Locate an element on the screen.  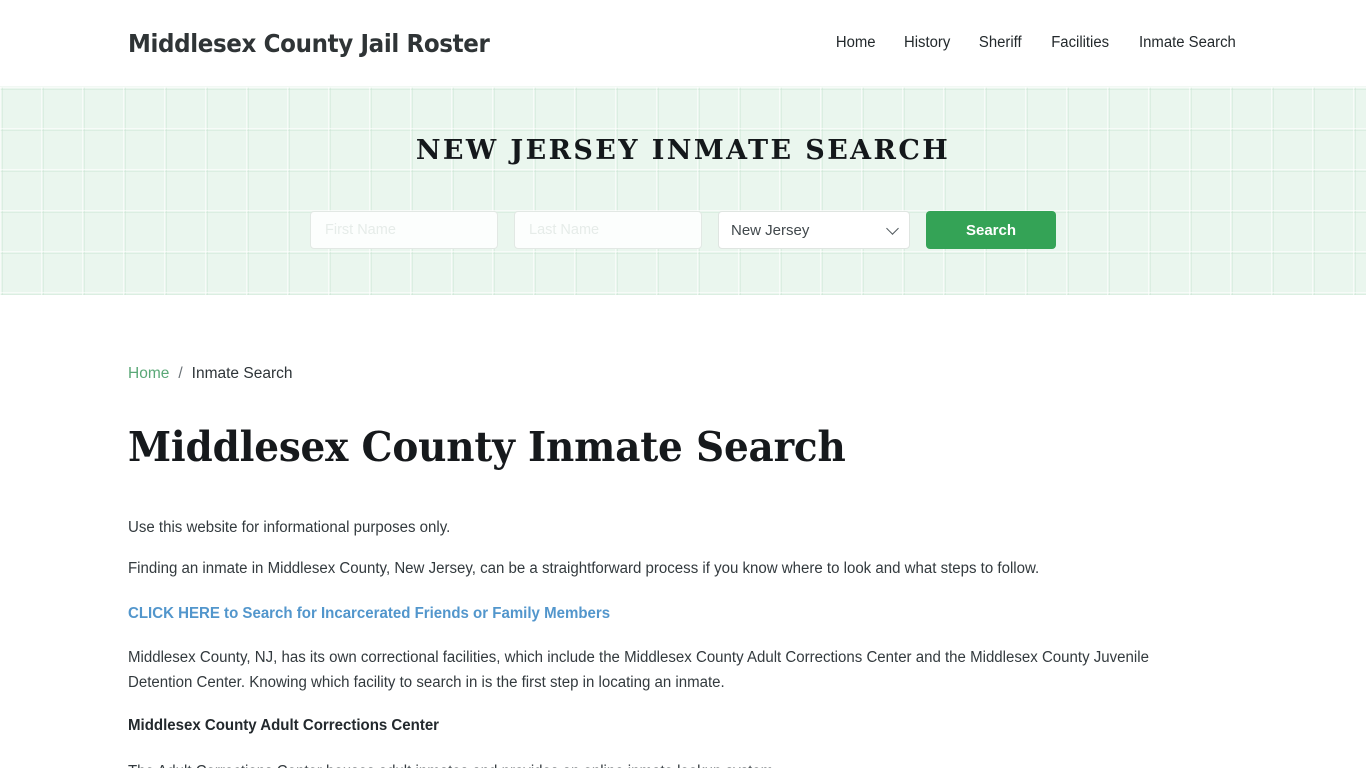
state-select: New Jersey is located at coordinates (814, 230).